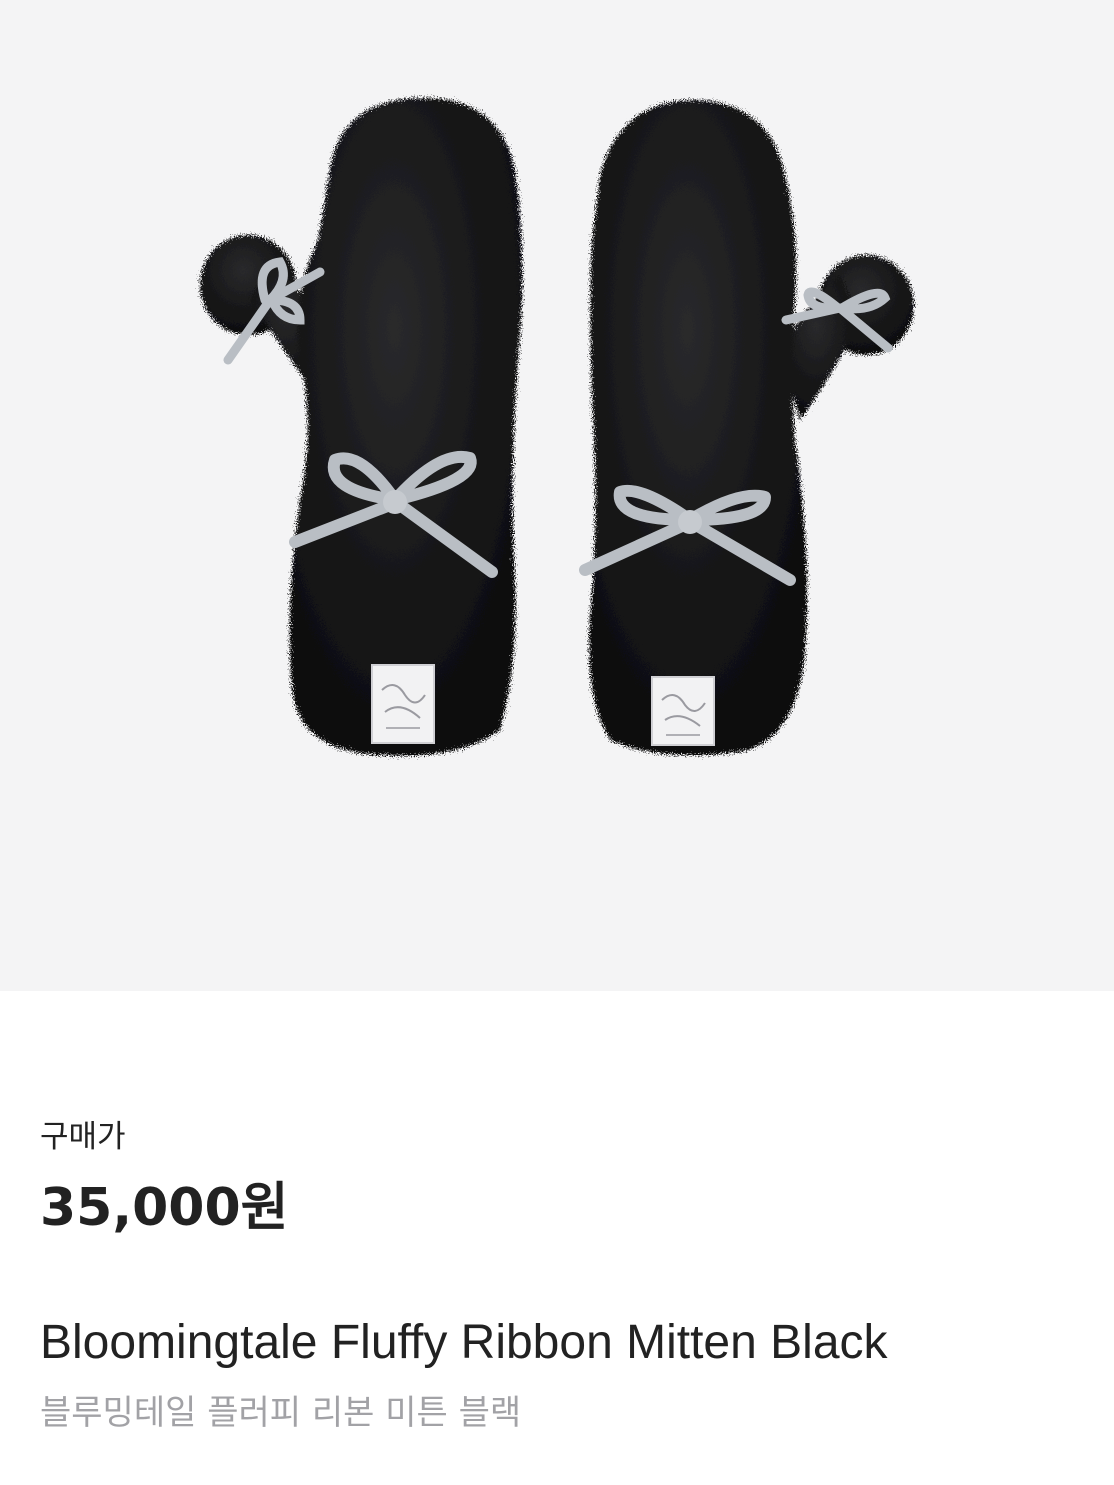 The height and width of the screenshot is (1485, 1114). What do you see at coordinates (683, 711) in the screenshot?
I see `right-brand-tag` at bounding box center [683, 711].